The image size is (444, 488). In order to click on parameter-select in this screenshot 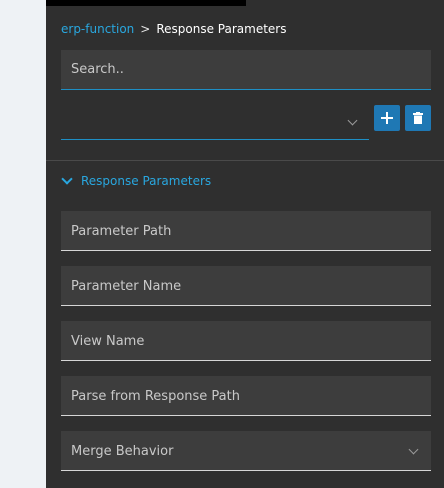, I will do `click(215, 121)`.